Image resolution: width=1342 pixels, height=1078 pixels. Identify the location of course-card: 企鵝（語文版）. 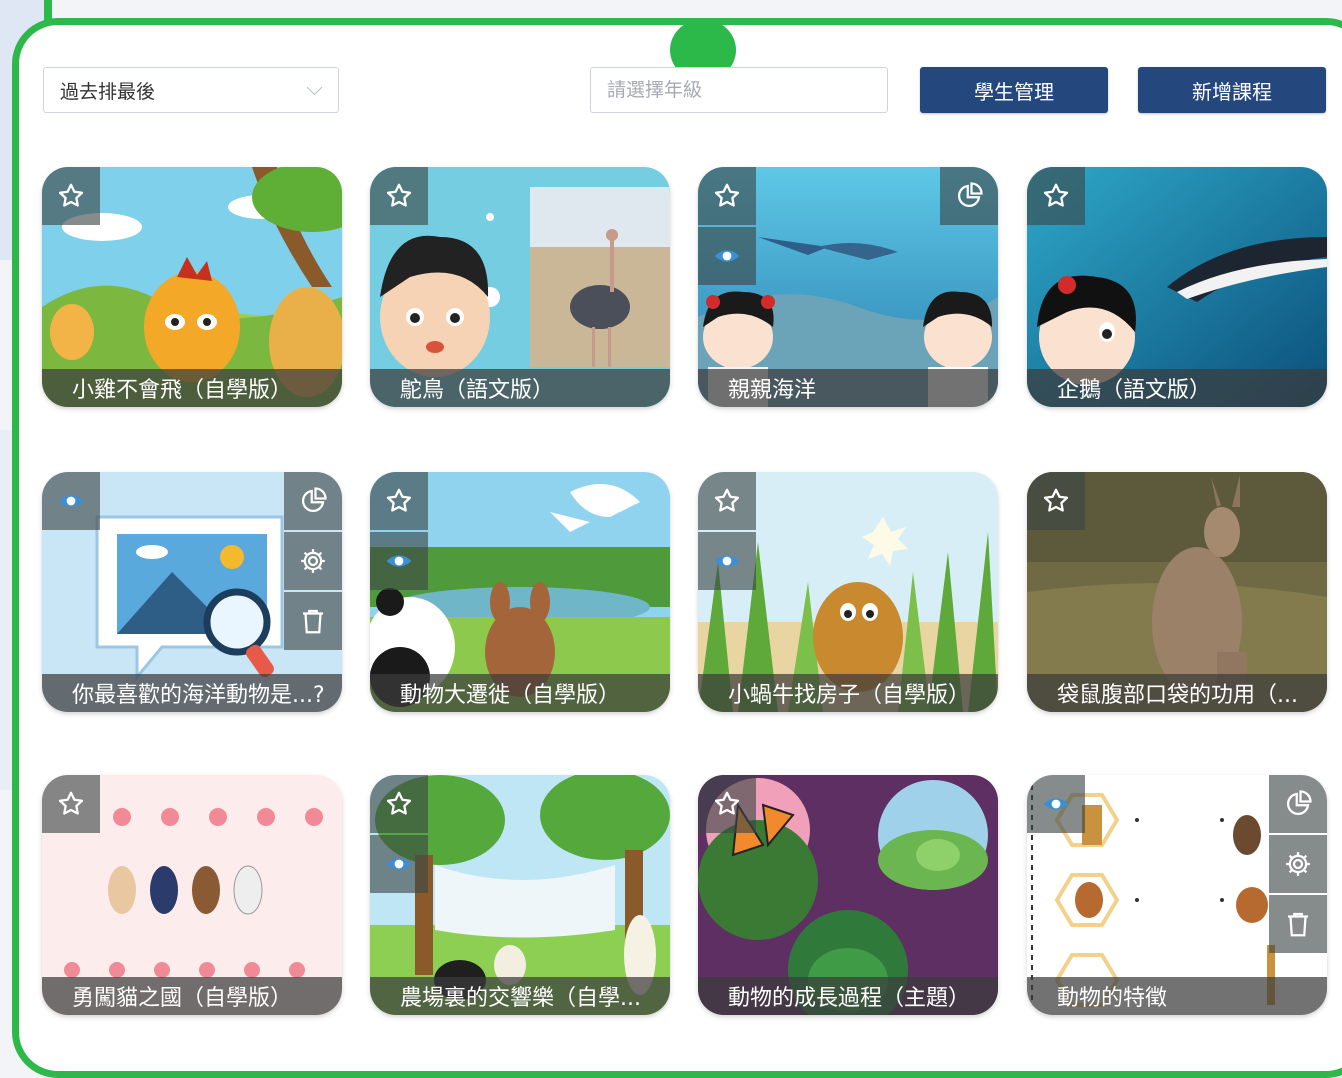
(1177, 287).